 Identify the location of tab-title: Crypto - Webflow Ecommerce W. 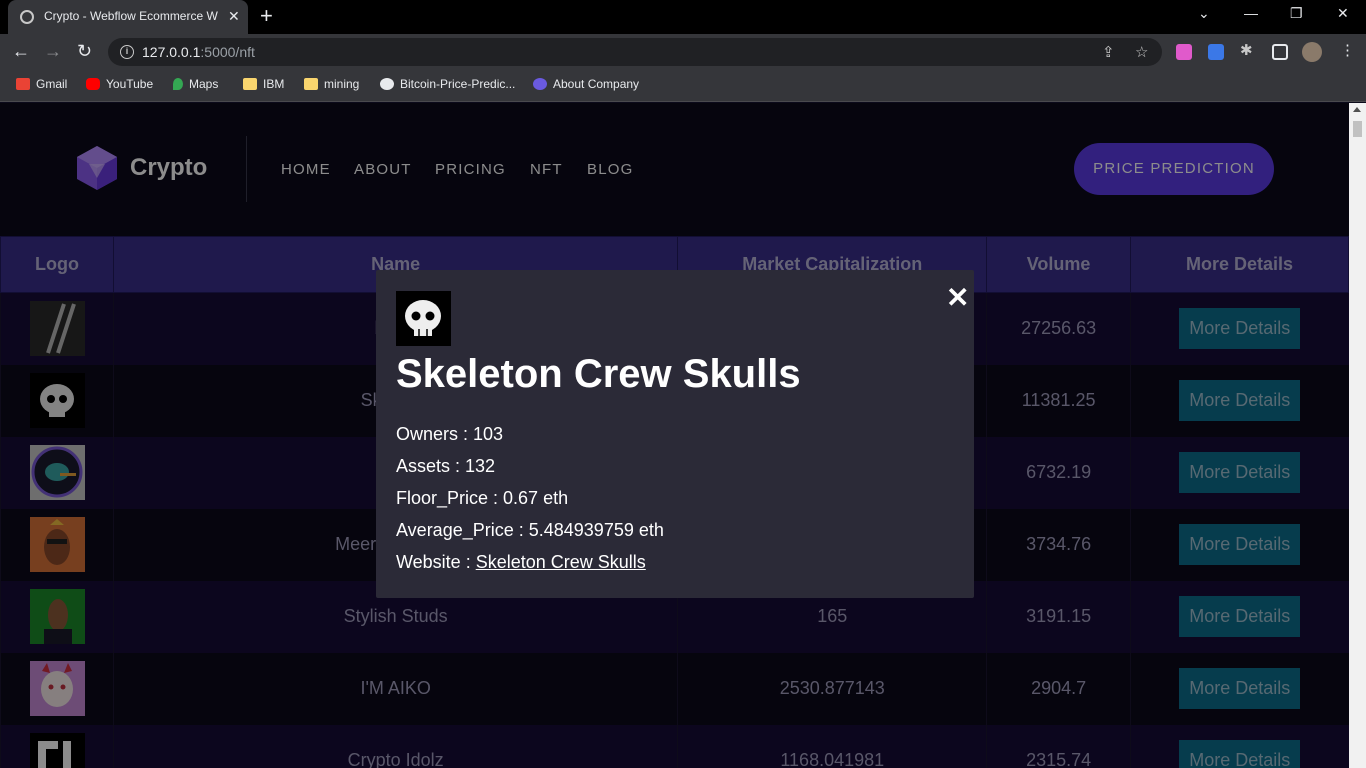
(131, 16).